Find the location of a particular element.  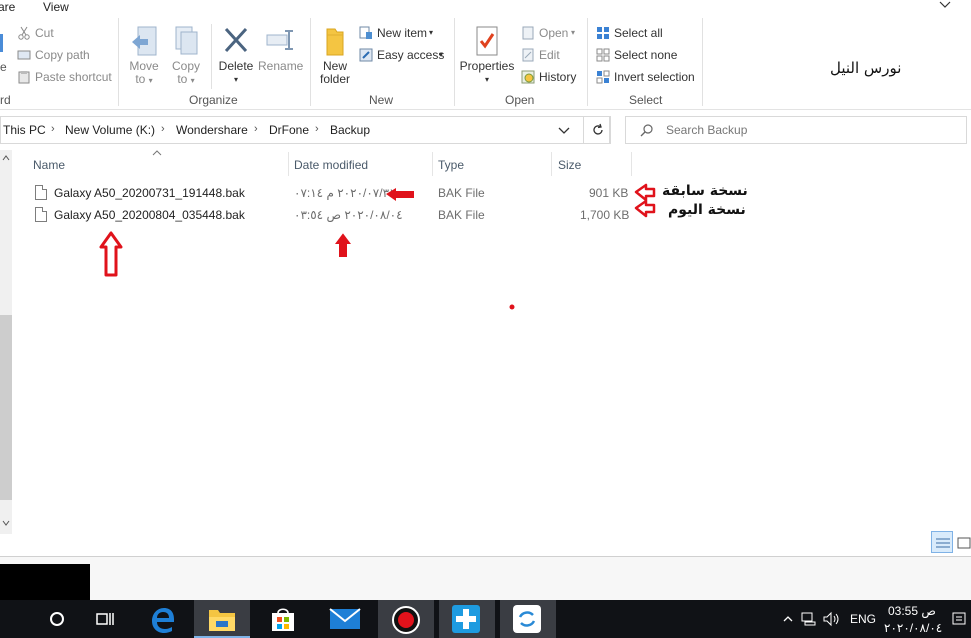

clipboard-group-label: rd is located at coordinates (5, 100).